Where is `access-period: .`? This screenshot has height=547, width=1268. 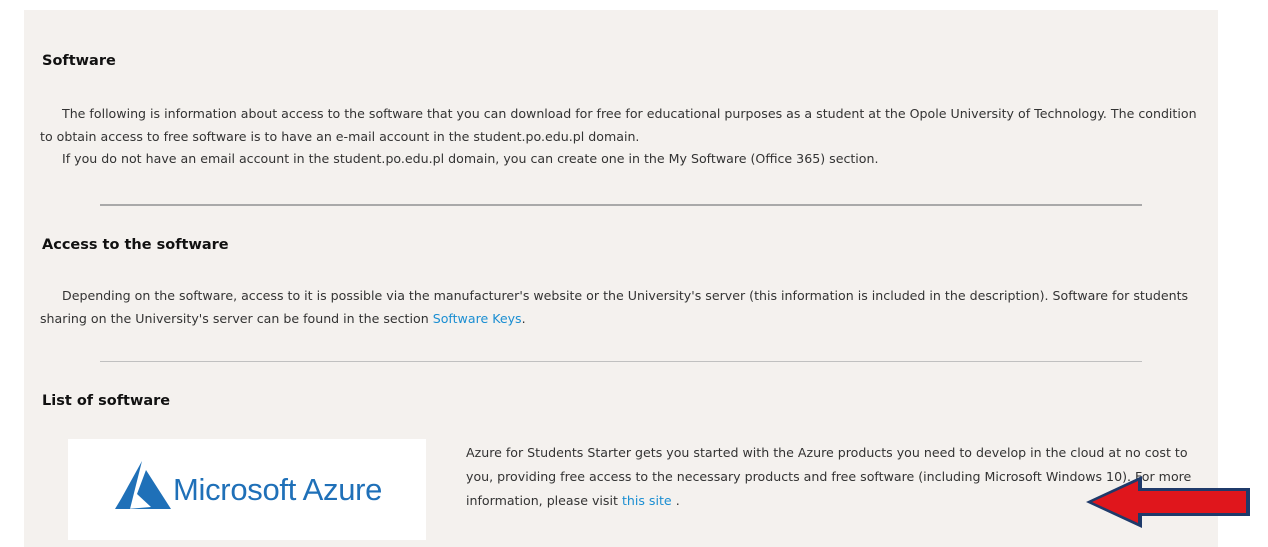
access-period: . is located at coordinates (523, 318).